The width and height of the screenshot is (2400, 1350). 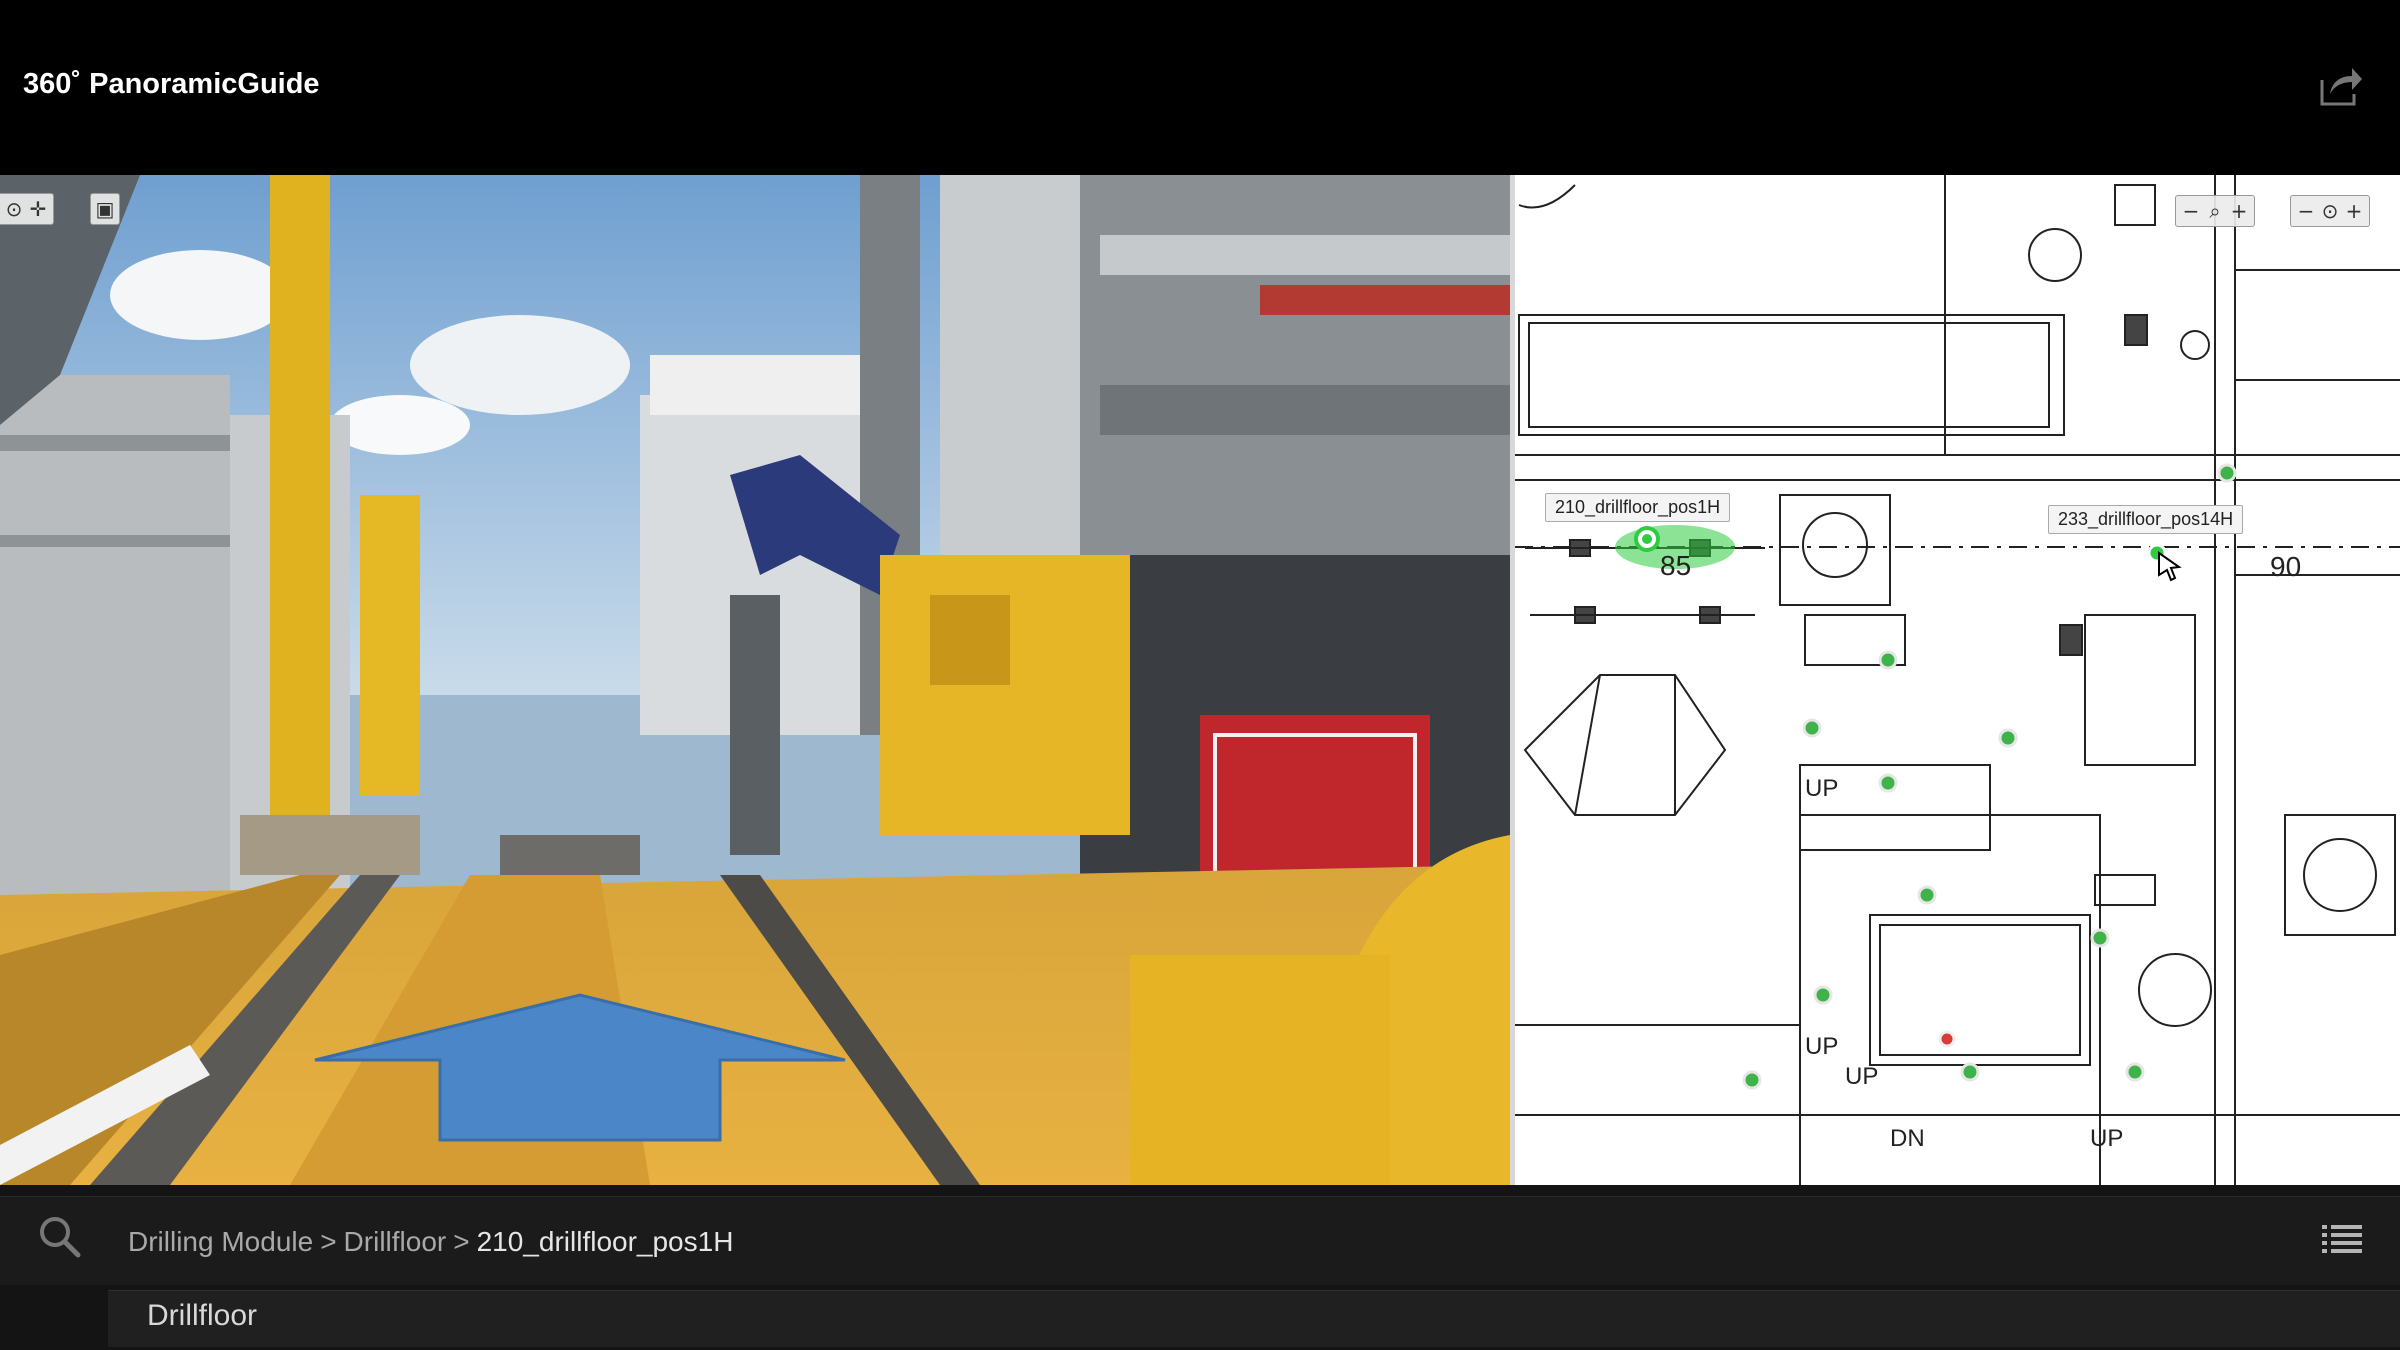 I want to click on breadcrumb-current: 210_drillfloor_pos1H, so click(x=605, y=1241).